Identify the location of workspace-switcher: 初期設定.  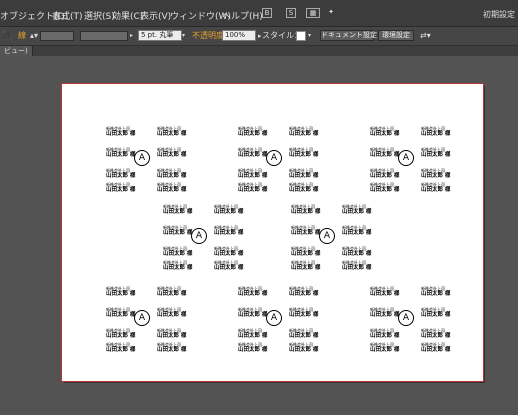
(499, 14).